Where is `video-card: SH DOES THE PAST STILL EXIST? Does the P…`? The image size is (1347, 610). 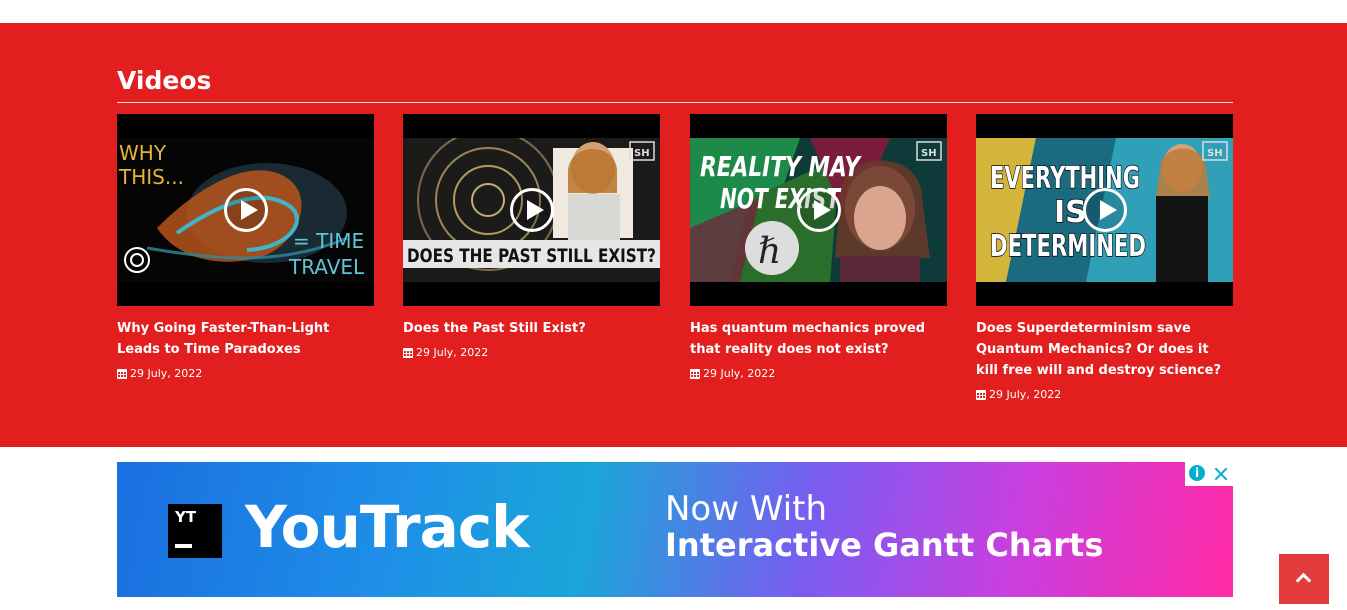
video-card: SH DOES THE PAST STILL EXIST? Does the P… is located at coordinates (531, 237).